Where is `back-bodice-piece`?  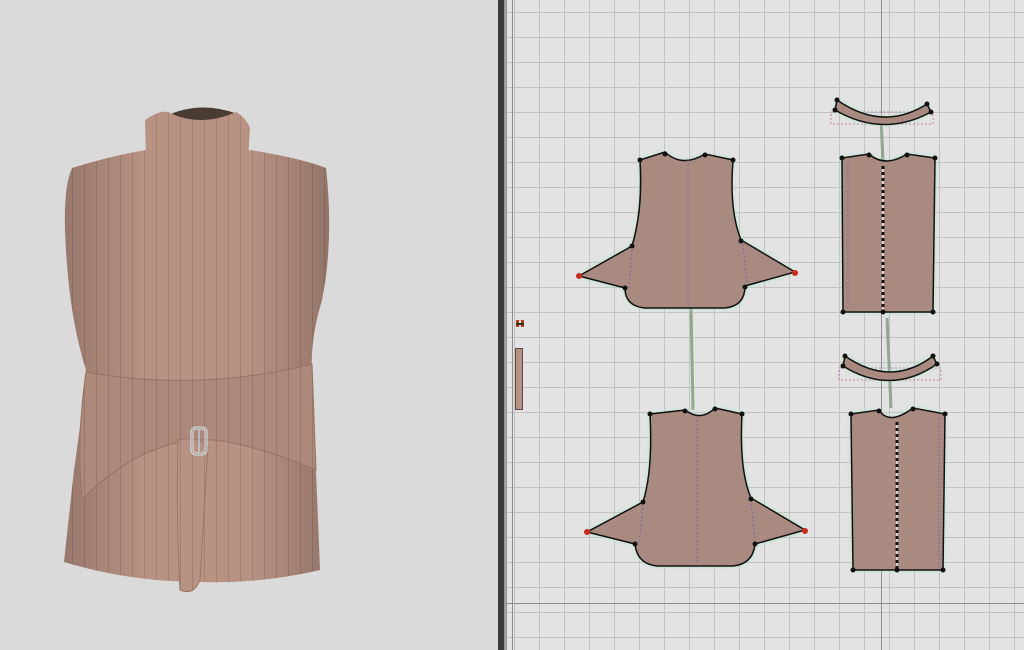
back-bodice-piece is located at coordinates (696, 486).